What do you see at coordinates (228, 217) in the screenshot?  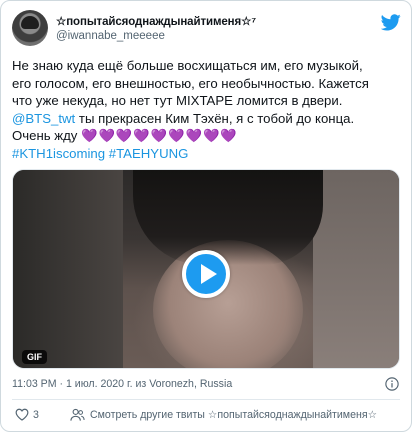 I see `media-hair` at bounding box center [228, 217].